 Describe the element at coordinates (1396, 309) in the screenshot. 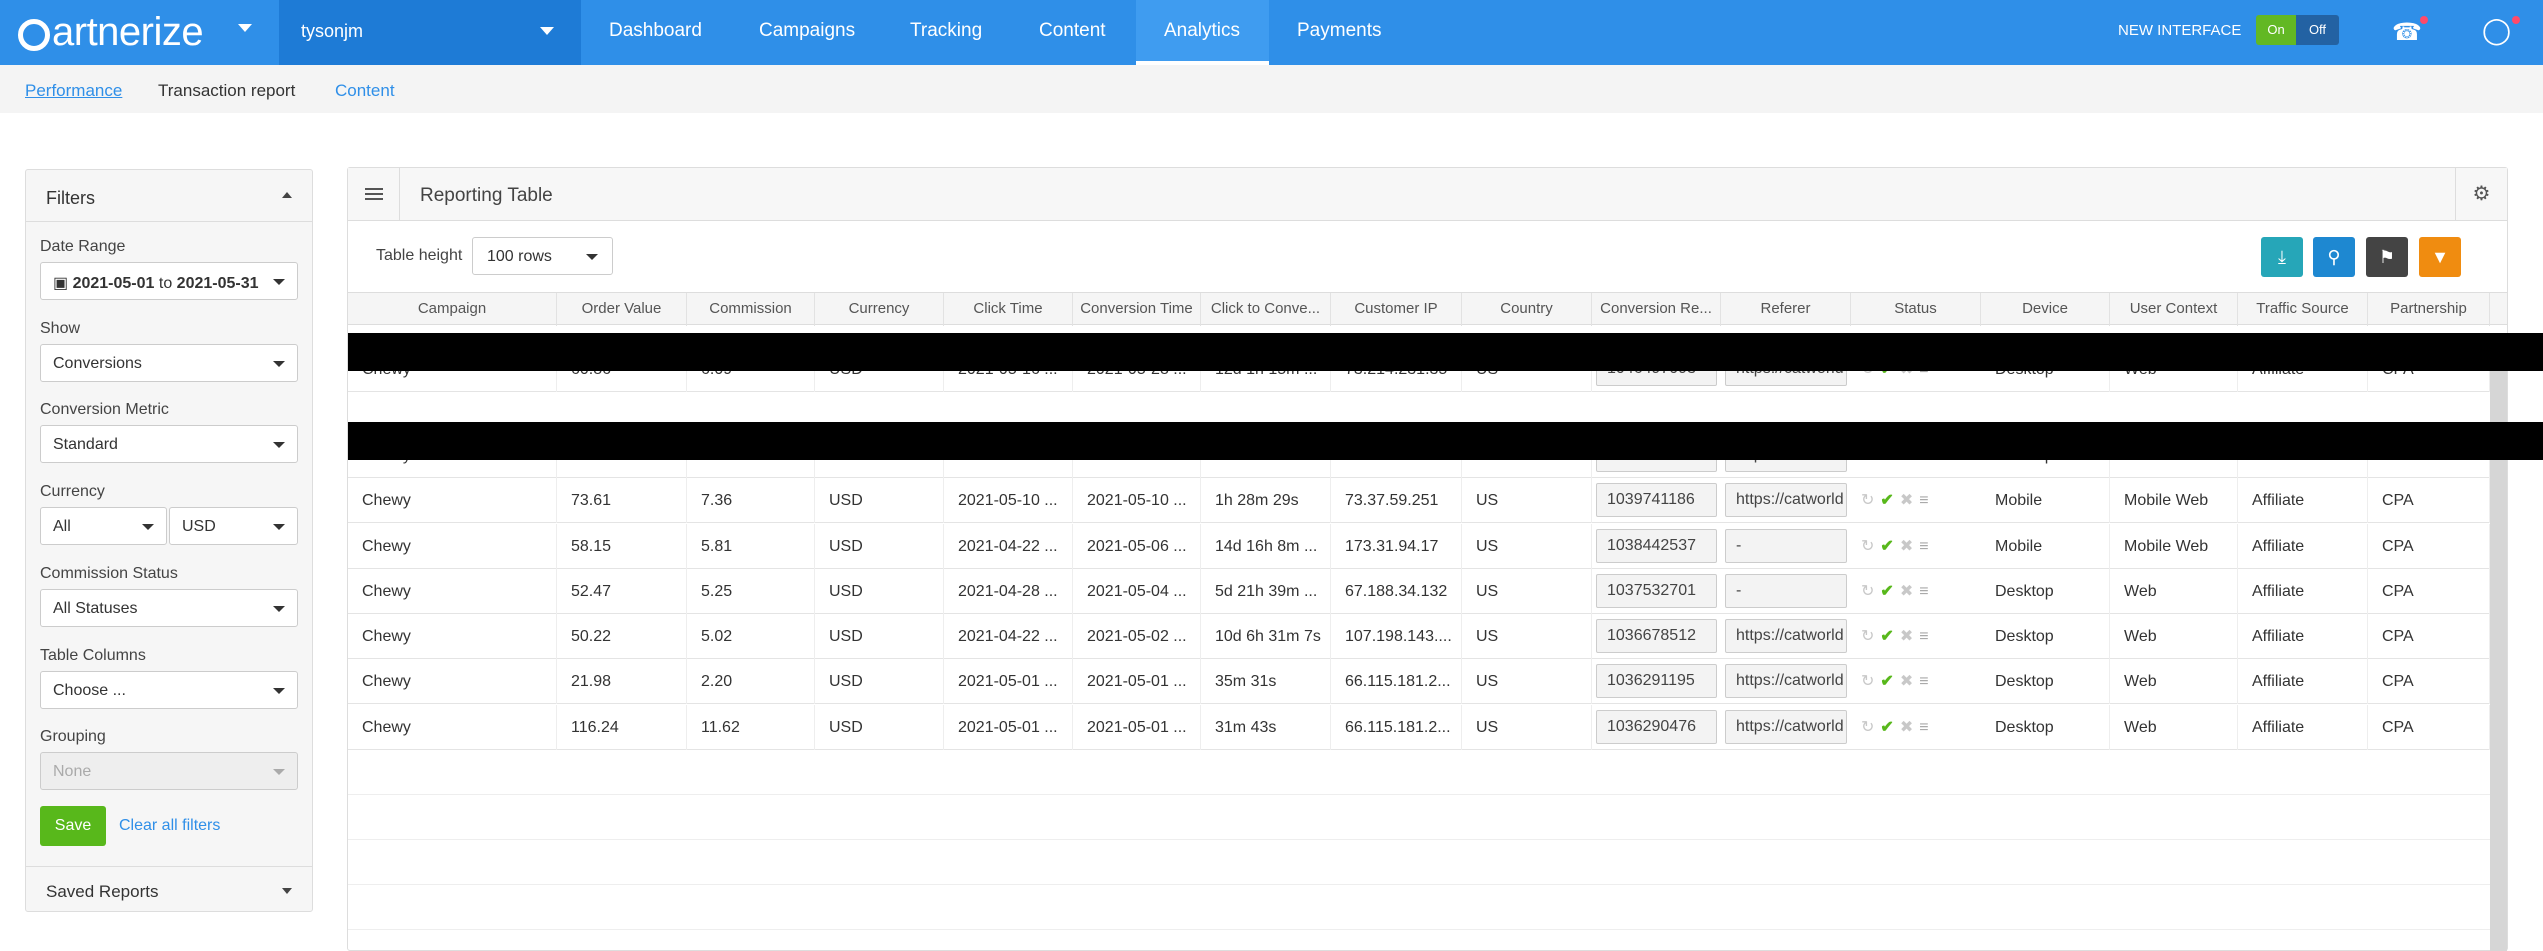

I see `column-header: Customer IP` at that location.